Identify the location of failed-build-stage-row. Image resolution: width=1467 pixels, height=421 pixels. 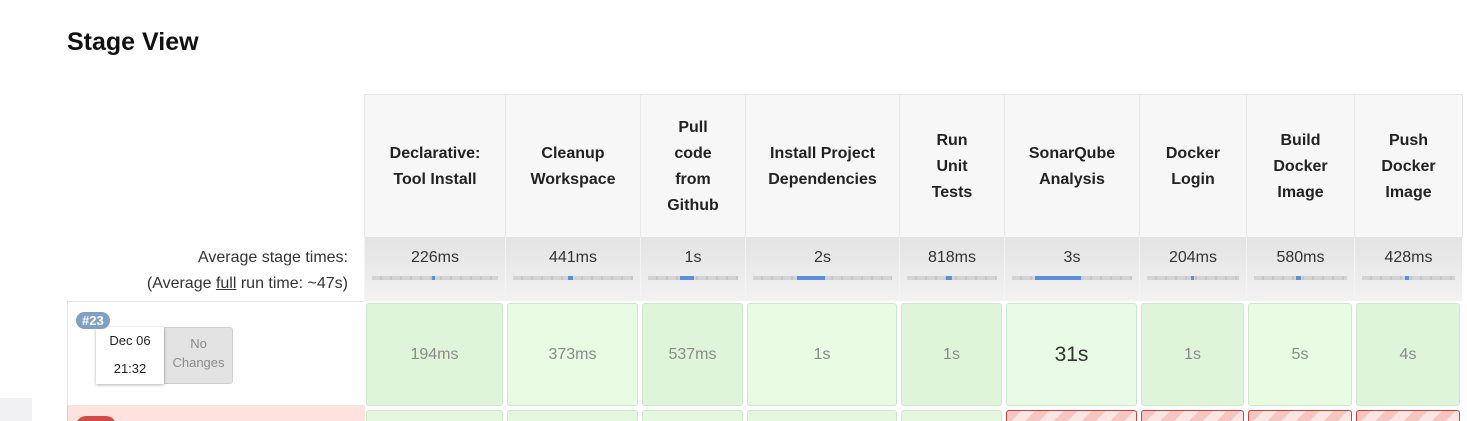
(913, 414).